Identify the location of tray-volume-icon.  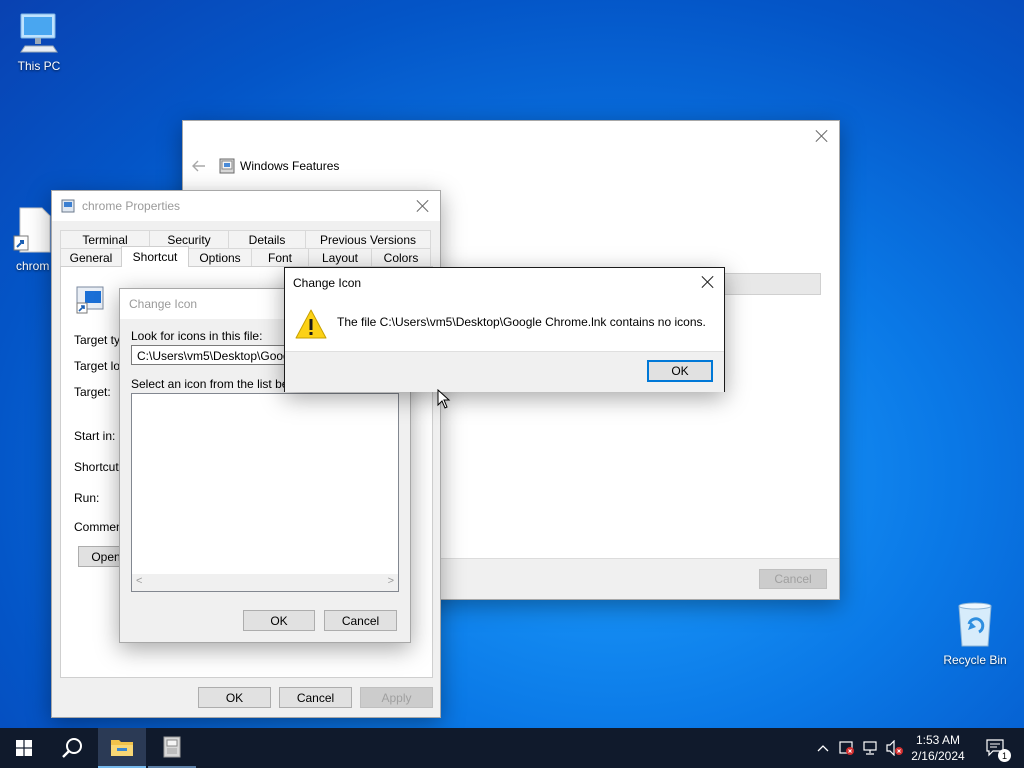
(895, 748).